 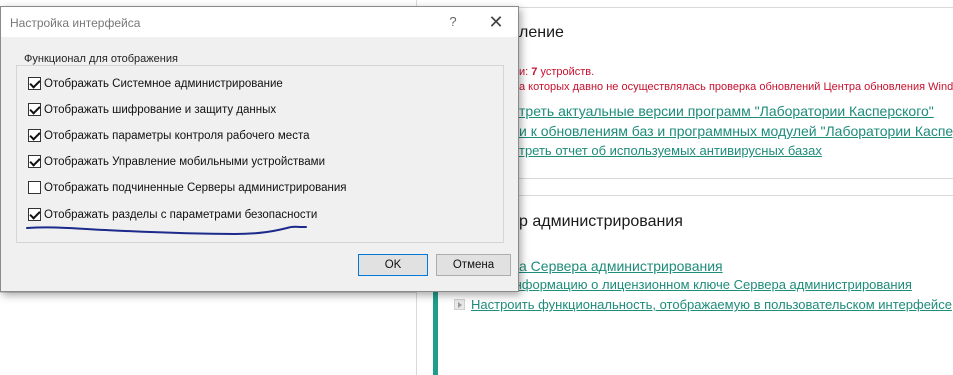 I want to click on close-icon: ✕, so click(x=496, y=22).